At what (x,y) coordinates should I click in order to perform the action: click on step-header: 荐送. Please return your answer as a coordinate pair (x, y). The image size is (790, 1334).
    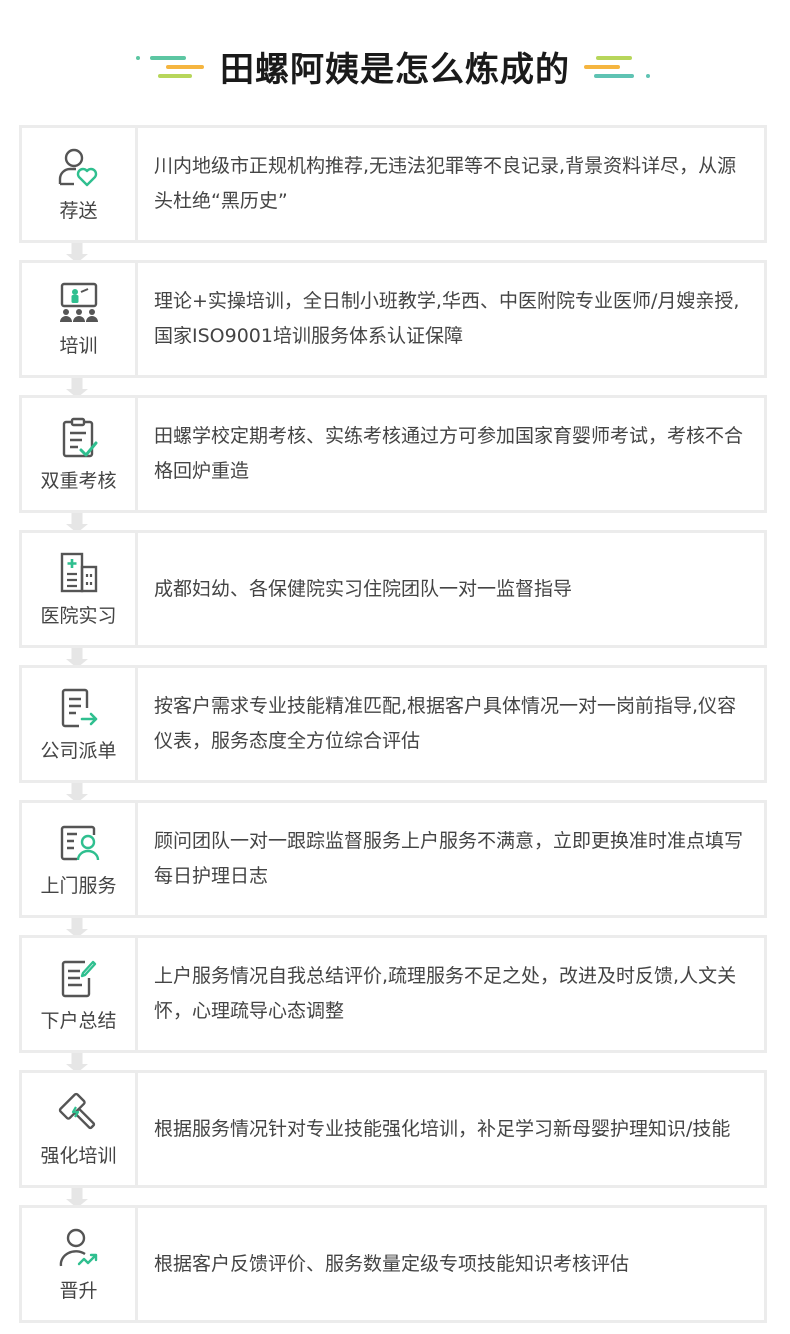
    Looking at the image, I should click on (80, 184).